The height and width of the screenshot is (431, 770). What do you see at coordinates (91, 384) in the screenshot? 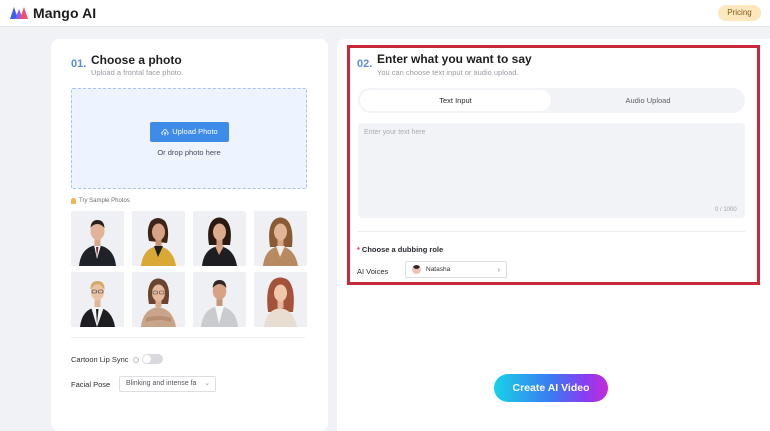
I see `facial-pose-label: Facial Pose` at bounding box center [91, 384].